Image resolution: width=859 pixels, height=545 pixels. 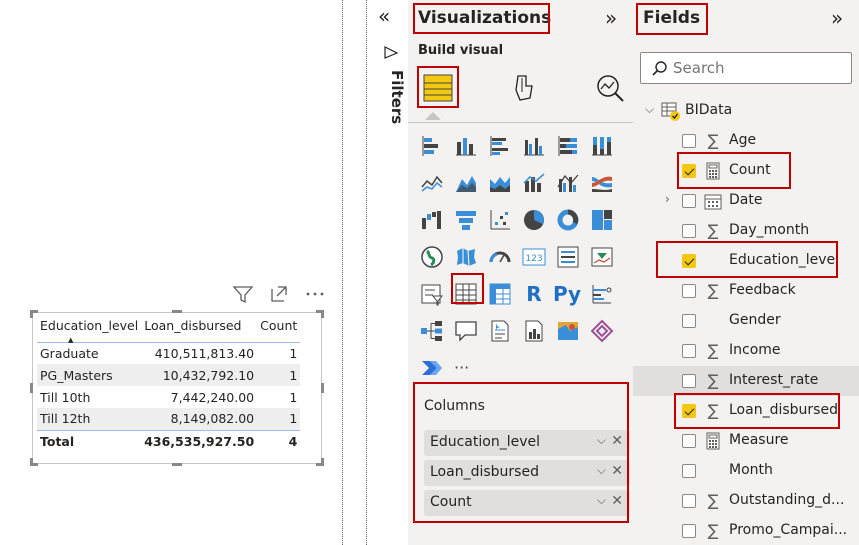 I want to click on line-and-clustered-column-chart-icon, so click(x=568, y=183).